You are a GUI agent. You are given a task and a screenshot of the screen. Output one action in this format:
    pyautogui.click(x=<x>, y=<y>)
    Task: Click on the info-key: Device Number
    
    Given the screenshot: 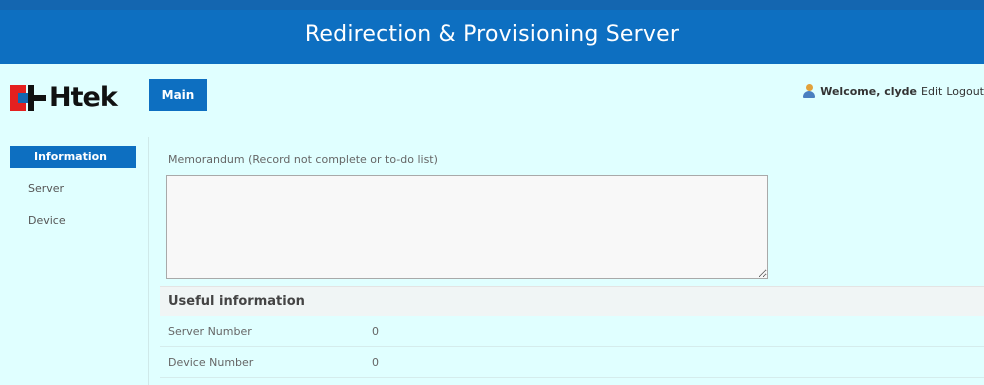 What is the action you would take?
    pyautogui.click(x=211, y=362)
    